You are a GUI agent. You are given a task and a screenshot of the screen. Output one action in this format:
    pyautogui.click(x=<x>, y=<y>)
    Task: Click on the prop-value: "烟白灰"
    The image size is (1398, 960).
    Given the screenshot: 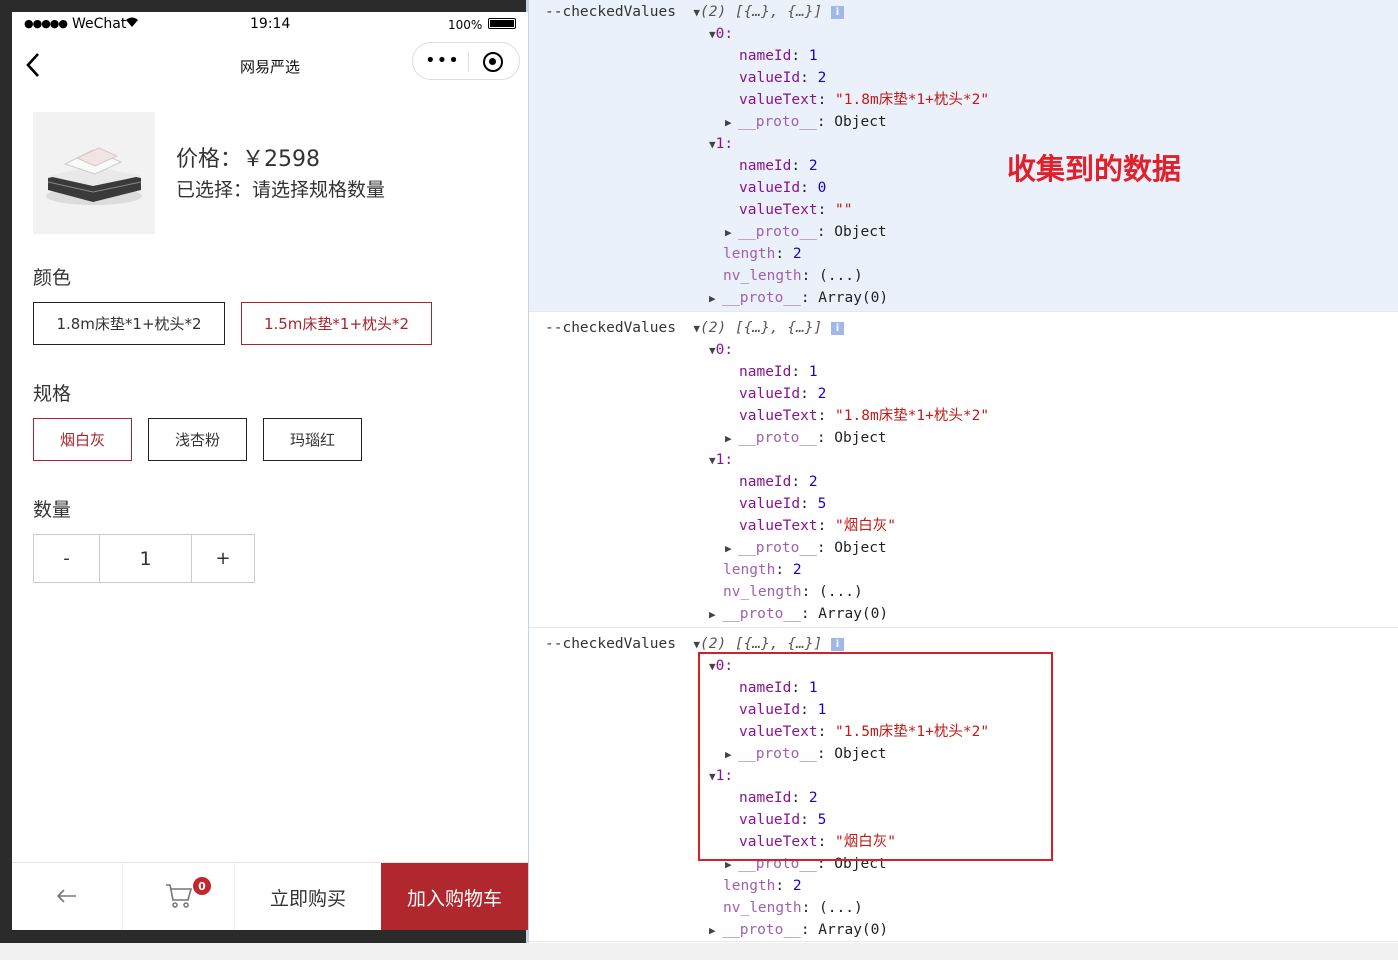 What is the action you would take?
    pyautogui.click(x=866, y=526)
    